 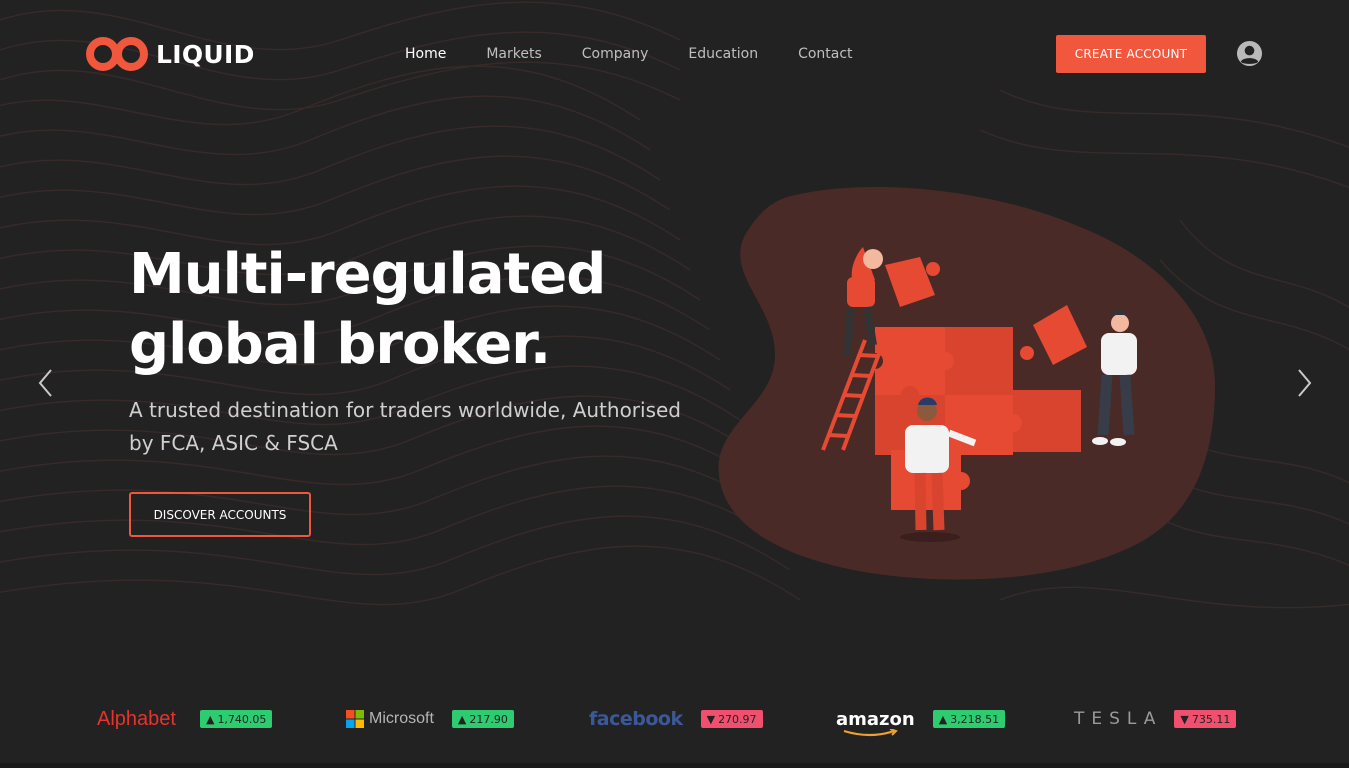 What do you see at coordinates (513, 54) in the screenshot?
I see `nav-item-markets: Markets` at bounding box center [513, 54].